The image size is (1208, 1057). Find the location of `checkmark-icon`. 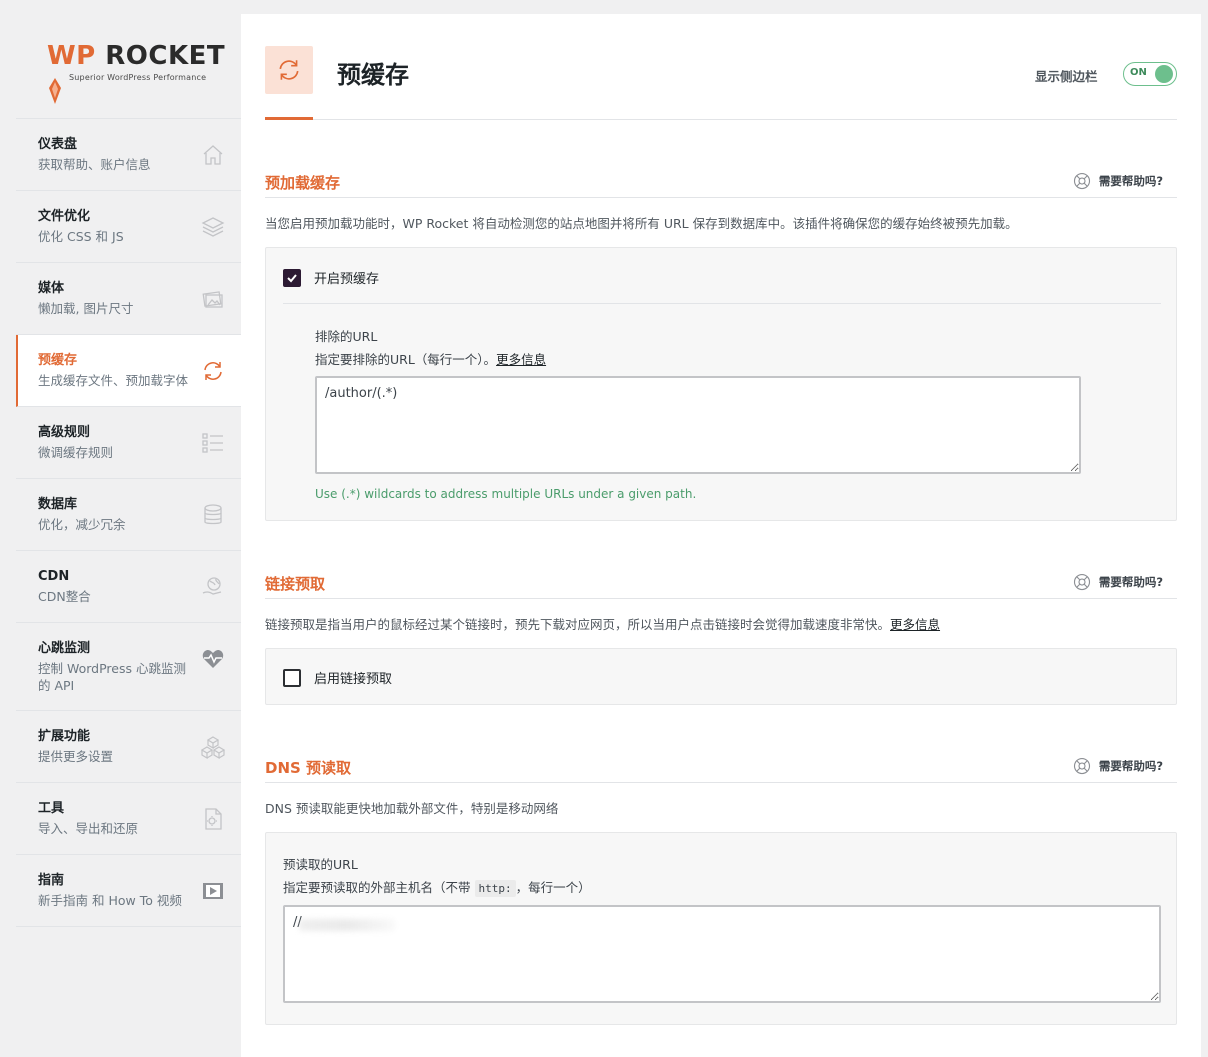

checkmark-icon is located at coordinates (292, 277).